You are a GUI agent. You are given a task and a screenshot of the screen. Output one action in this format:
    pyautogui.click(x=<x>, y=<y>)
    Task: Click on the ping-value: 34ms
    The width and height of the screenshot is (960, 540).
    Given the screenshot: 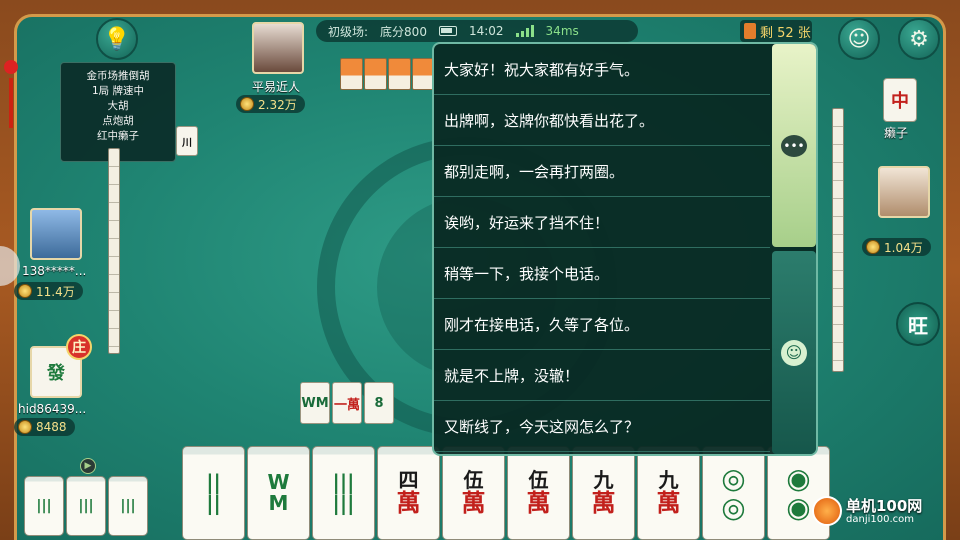 What is the action you would take?
    pyautogui.click(x=562, y=31)
    